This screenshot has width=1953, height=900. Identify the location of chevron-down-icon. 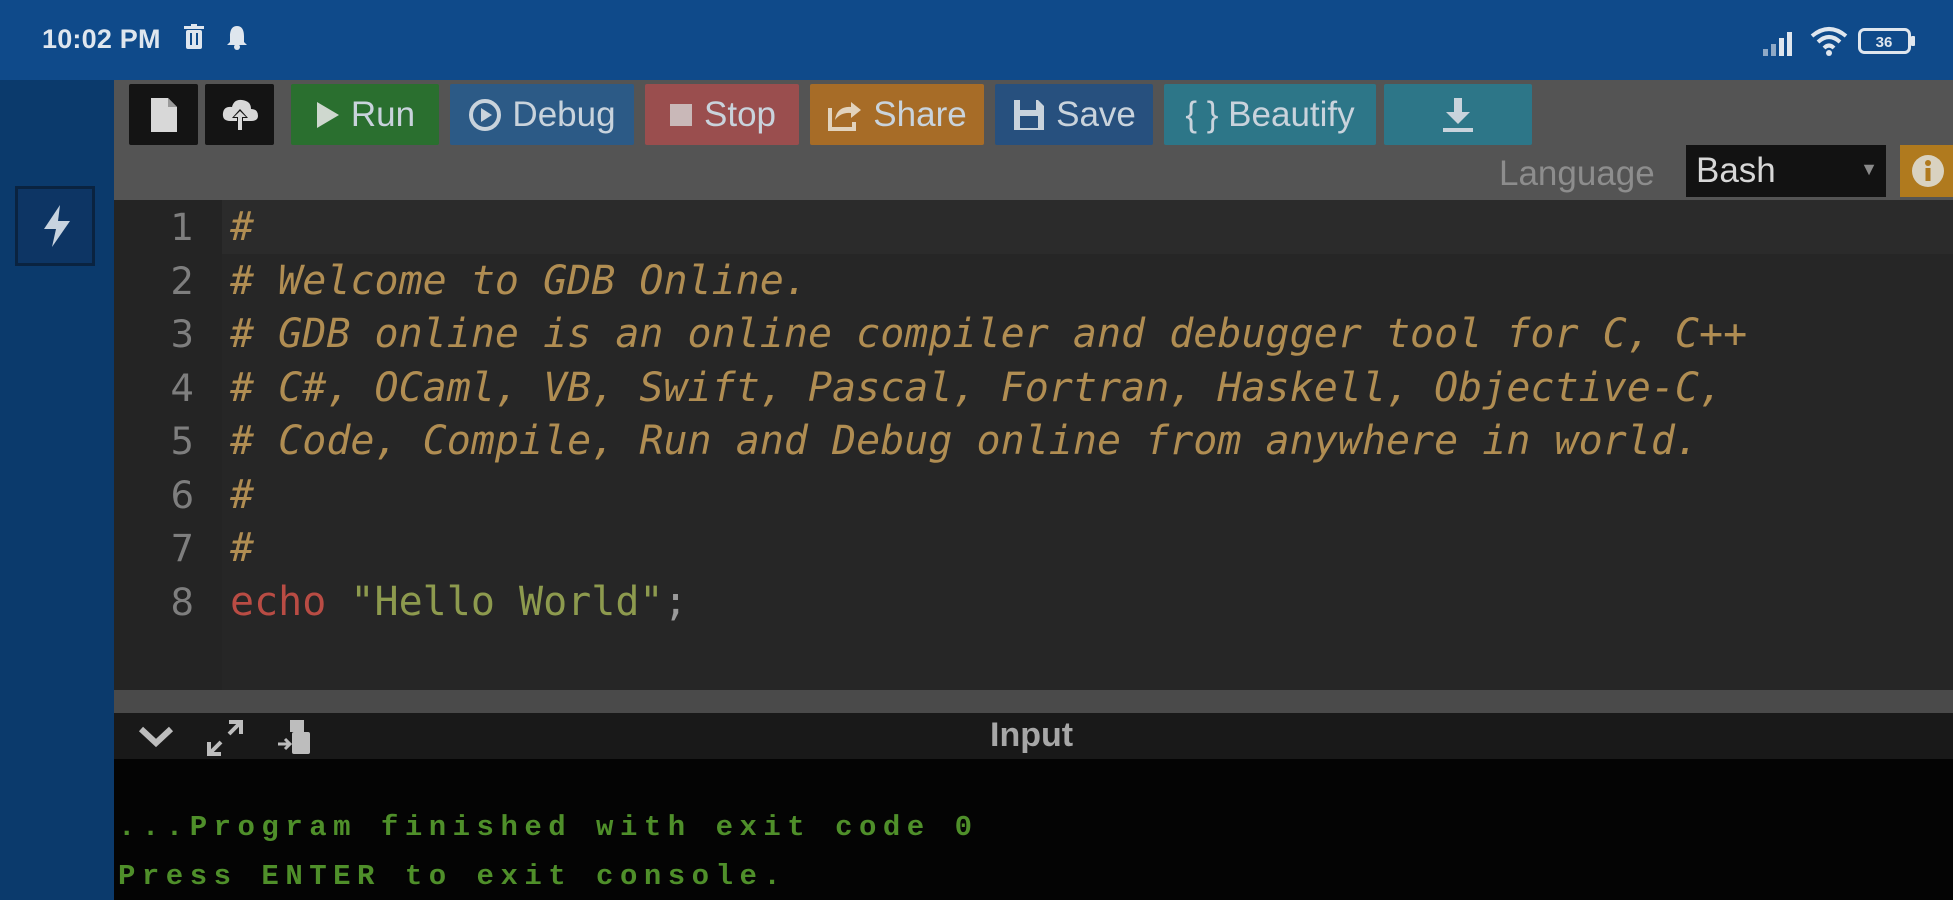
(156, 739).